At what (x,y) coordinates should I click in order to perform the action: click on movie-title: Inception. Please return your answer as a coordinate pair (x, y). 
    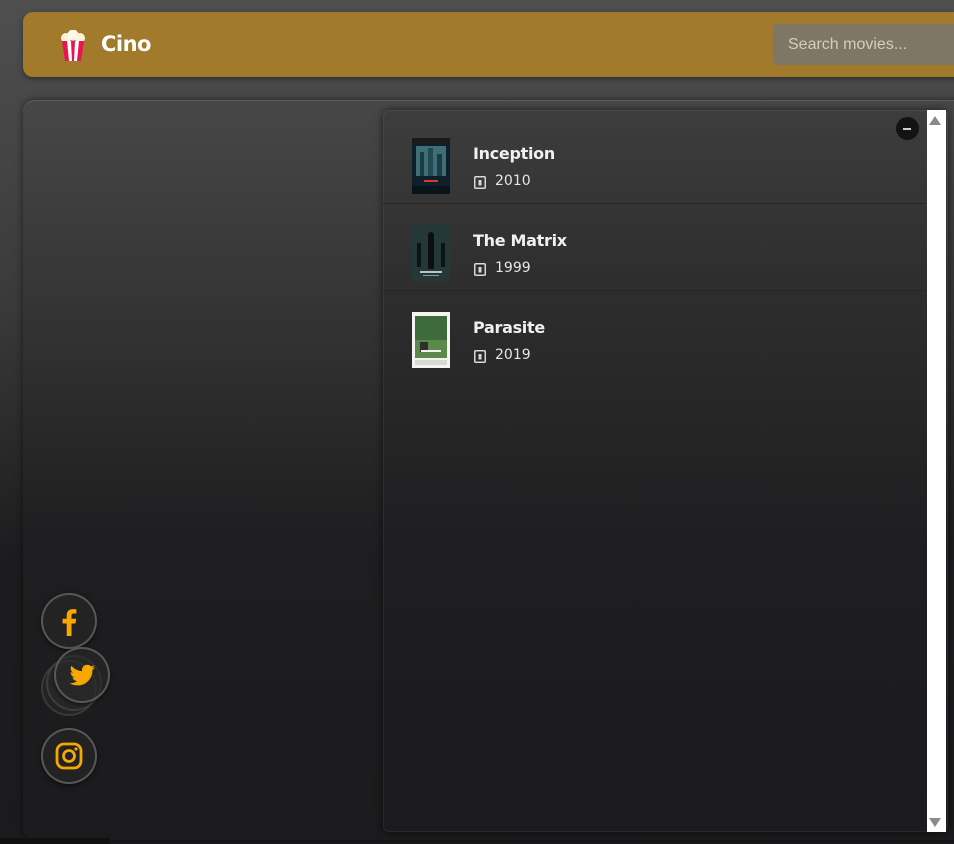
    Looking at the image, I should click on (514, 153).